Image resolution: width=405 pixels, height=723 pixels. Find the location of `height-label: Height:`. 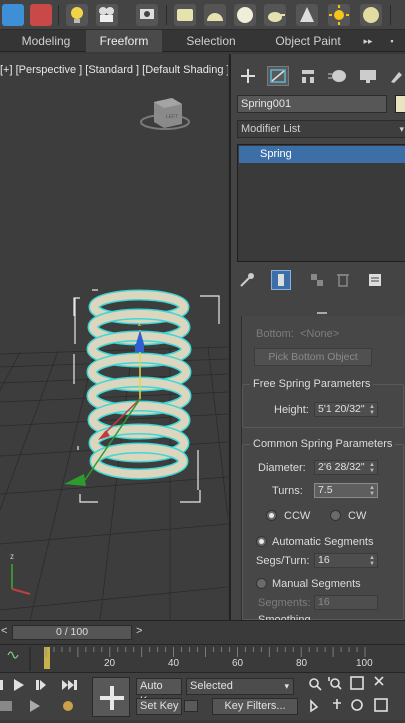

height-label: Height: is located at coordinates (291, 410).